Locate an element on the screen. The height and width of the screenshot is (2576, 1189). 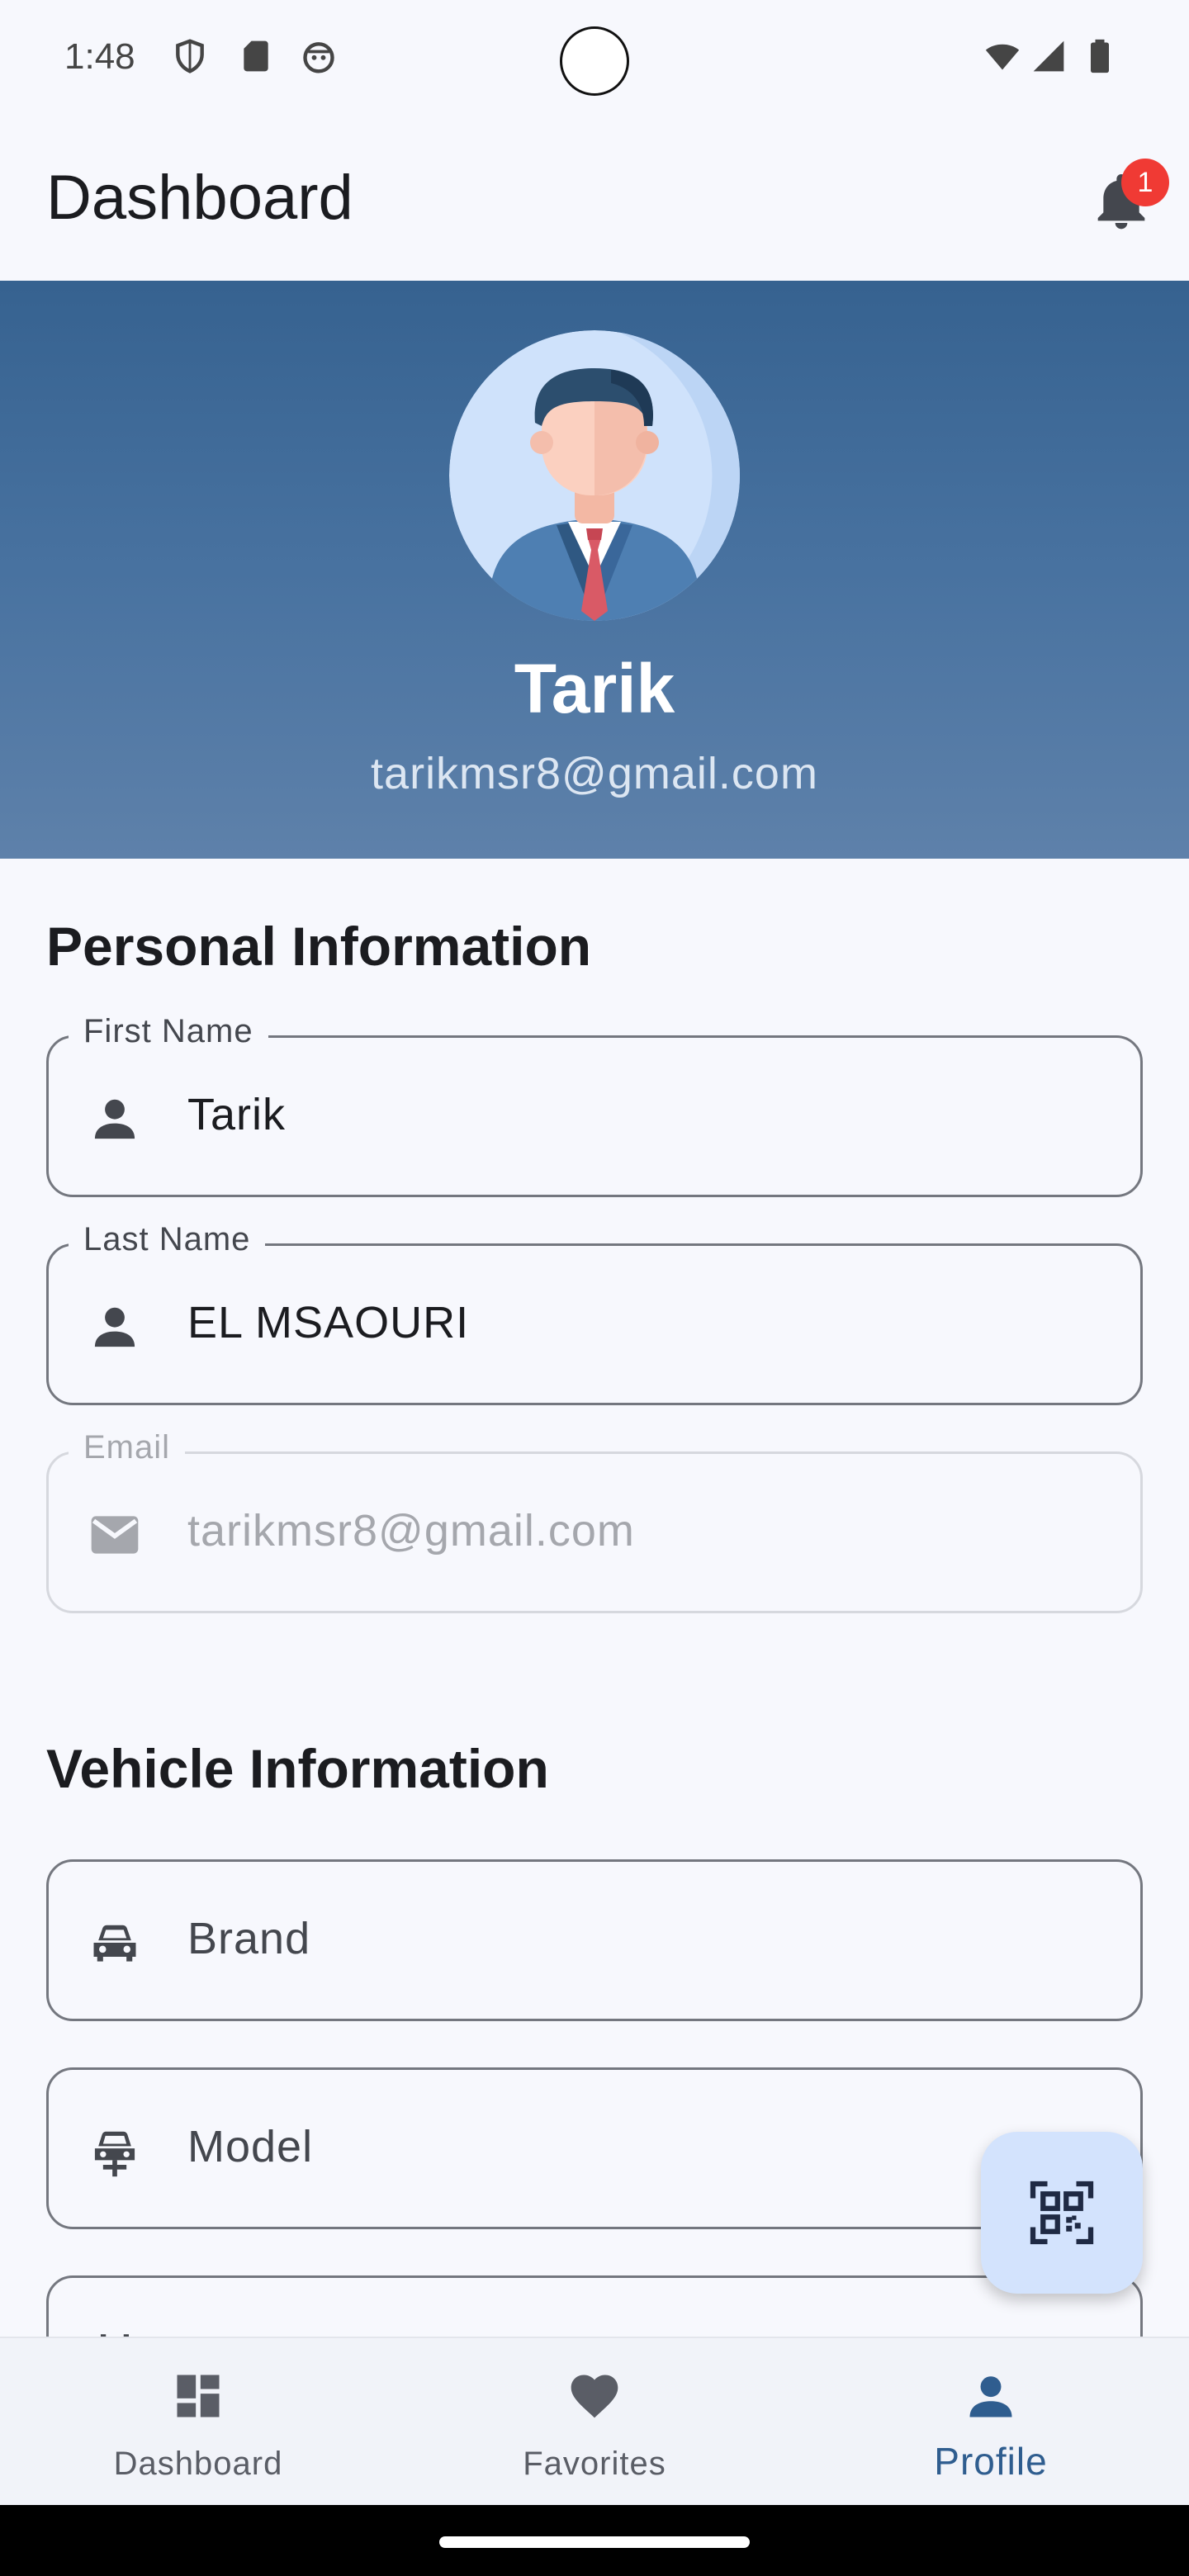
status-bar: 1:48 is located at coordinates (594, 62).